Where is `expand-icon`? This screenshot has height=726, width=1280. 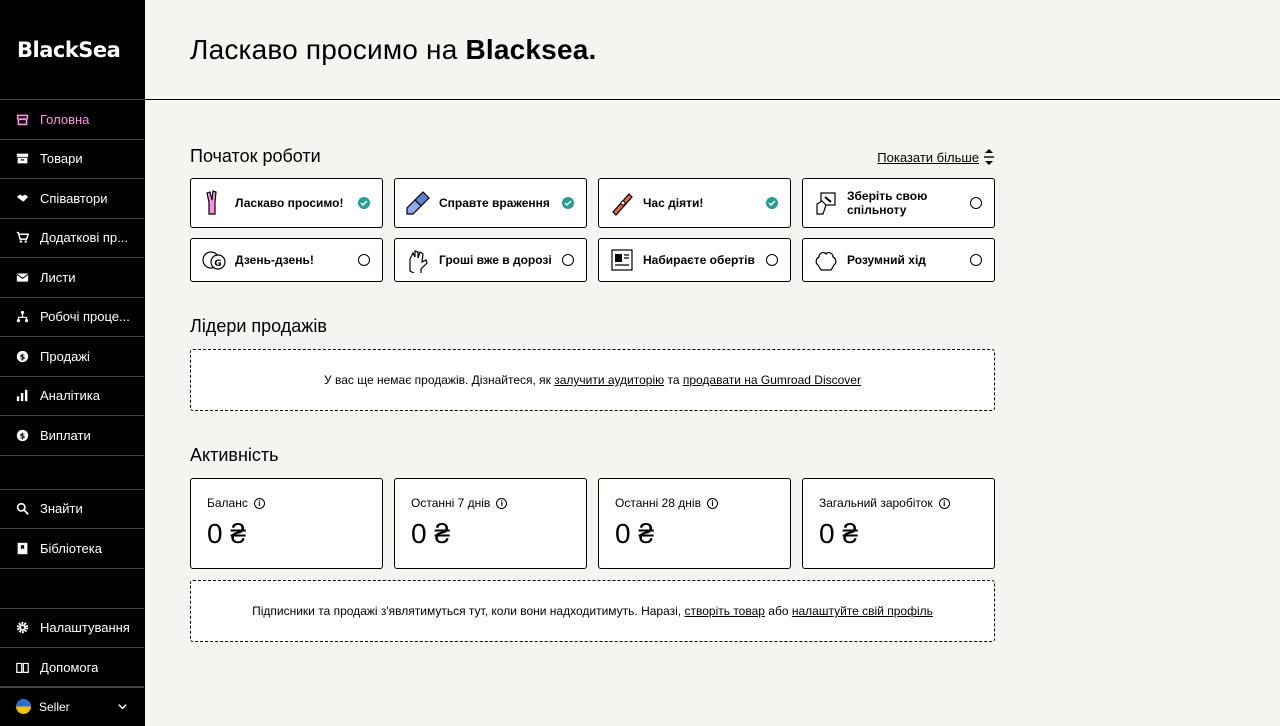
expand-icon is located at coordinates (989, 157).